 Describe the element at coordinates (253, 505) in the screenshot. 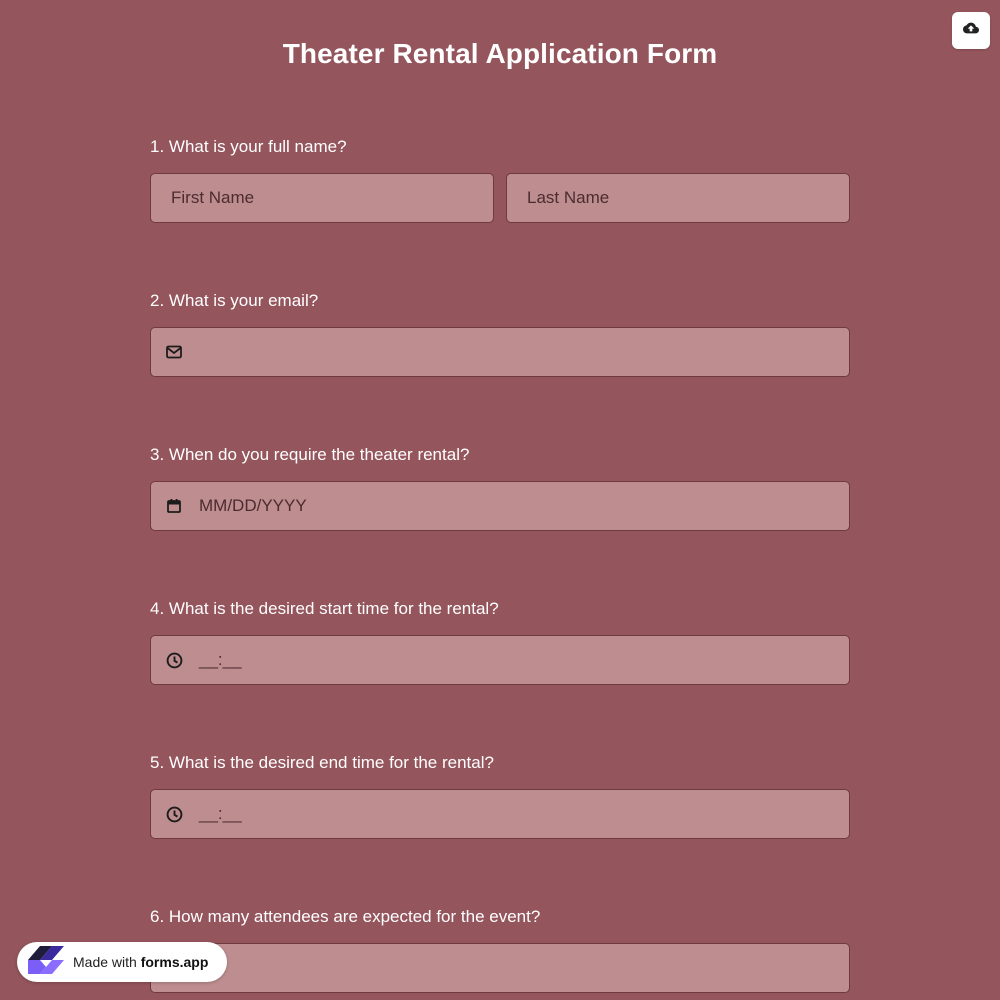

I see `date-placeholder: MM/DD/YYYY` at that location.